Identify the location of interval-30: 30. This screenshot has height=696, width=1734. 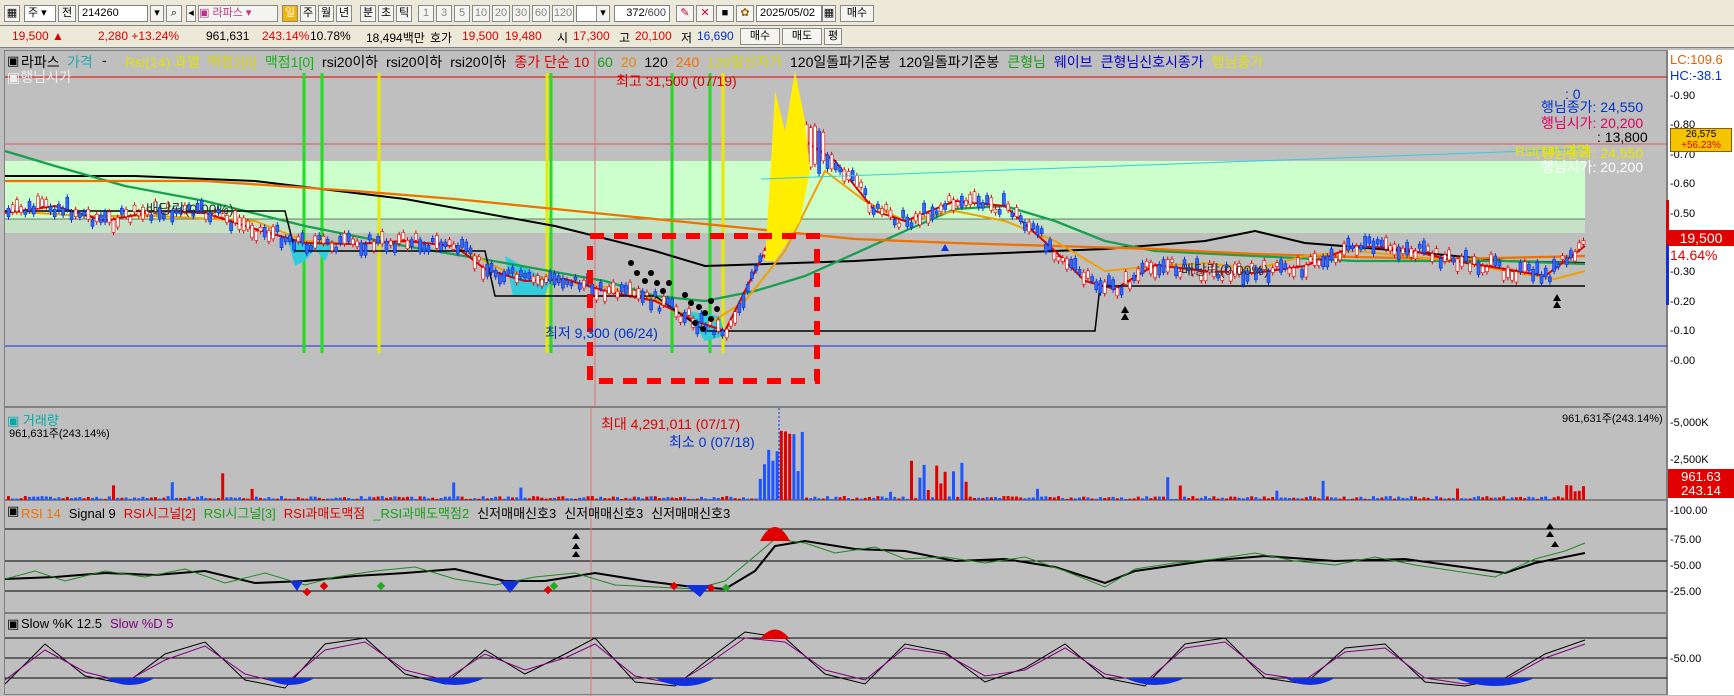
(521, 13).